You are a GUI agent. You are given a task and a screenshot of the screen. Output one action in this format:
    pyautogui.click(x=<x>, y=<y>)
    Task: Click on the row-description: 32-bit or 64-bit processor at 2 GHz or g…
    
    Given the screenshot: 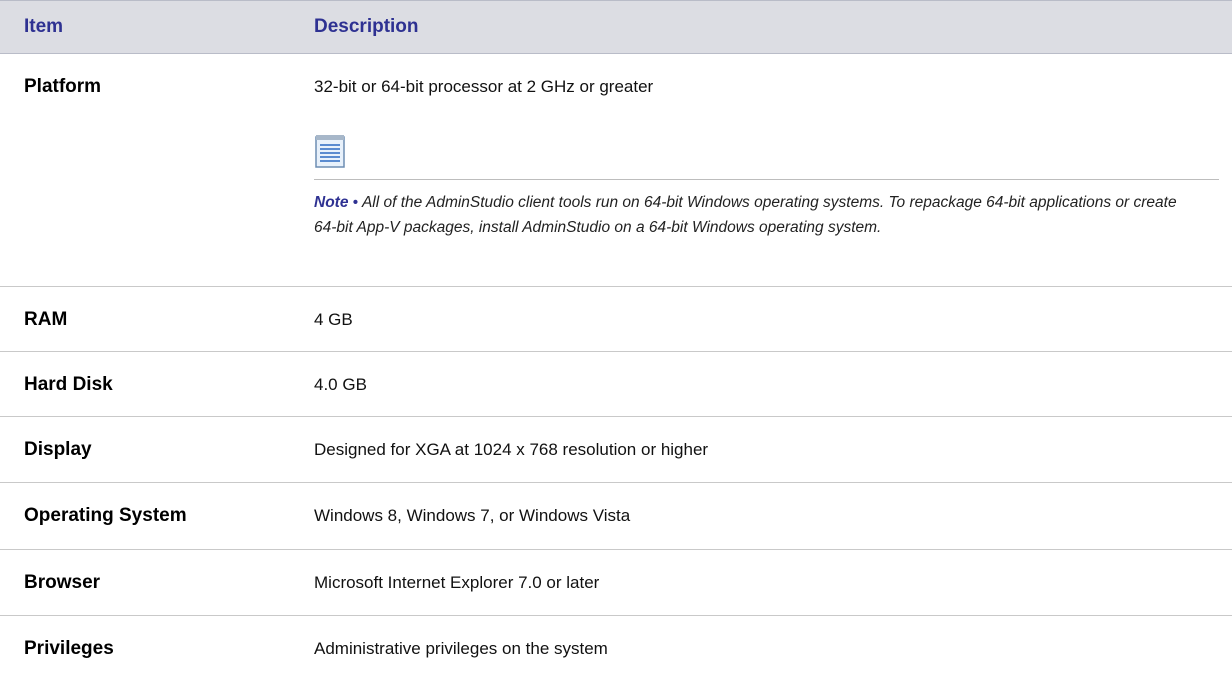 What is the action you would take?
    pyautogui.click(x=484, y=86)
    